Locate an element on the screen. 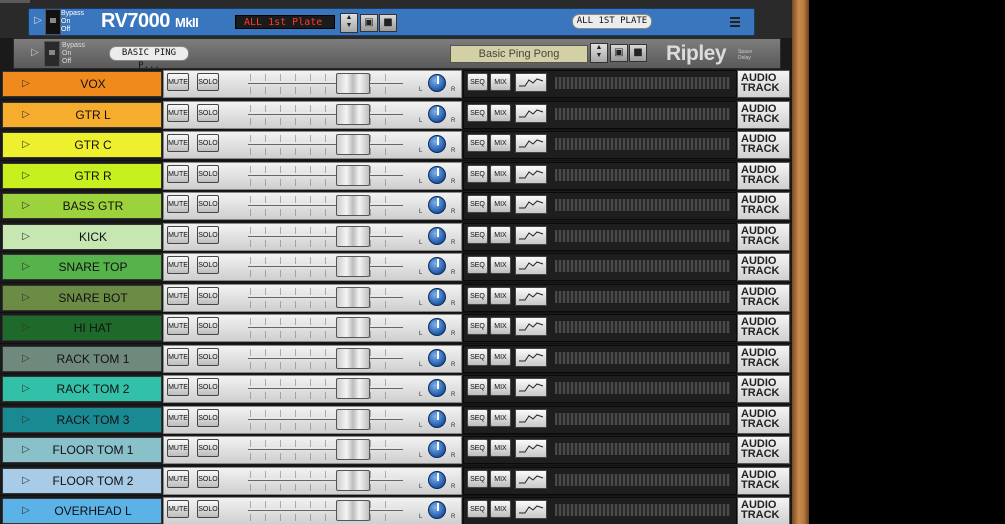  channel-name-bar: ▷ RACK TOM 1 is located at coordinates (82, 358).